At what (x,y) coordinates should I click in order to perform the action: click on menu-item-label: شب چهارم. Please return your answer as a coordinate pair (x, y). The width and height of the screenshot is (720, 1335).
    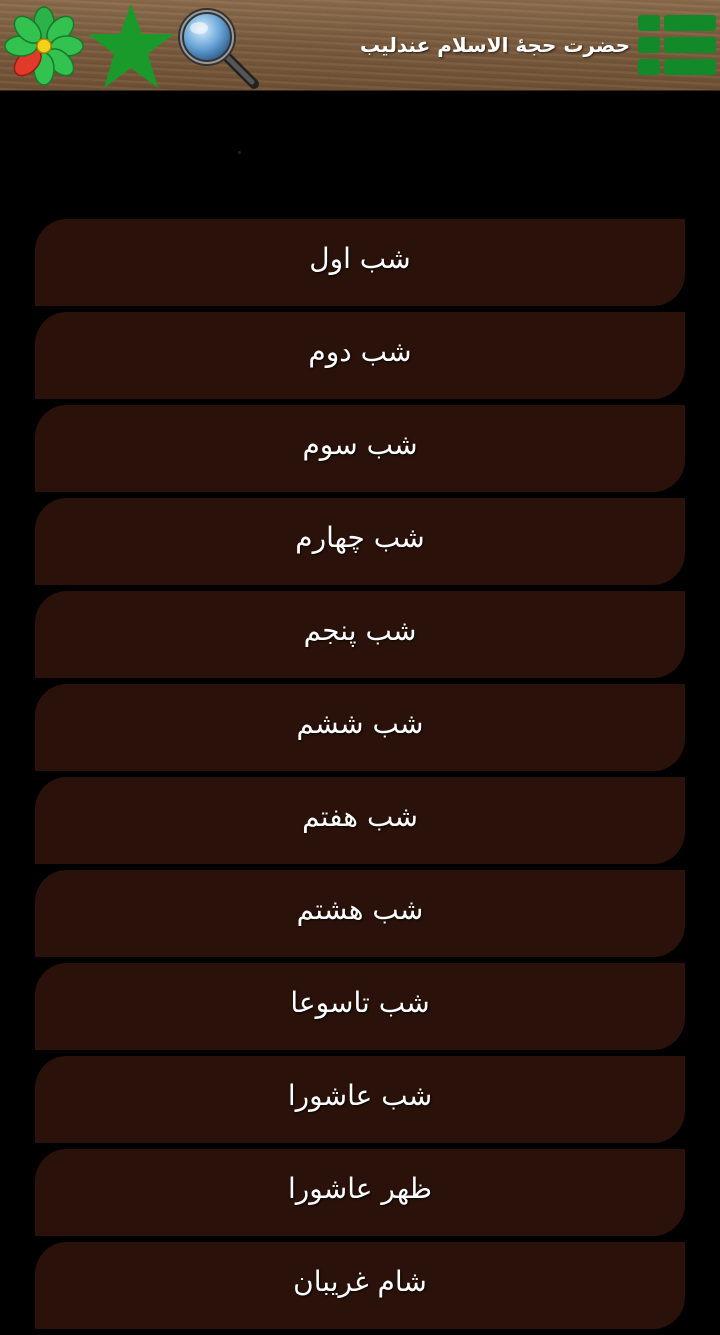
    Looking at the image, I should click on (360, 537).